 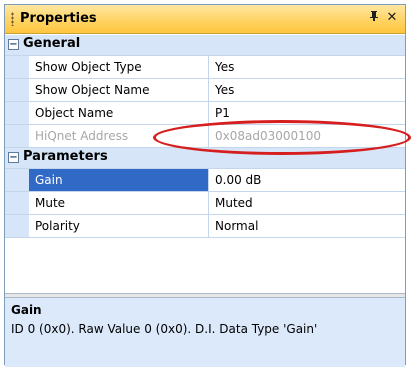 I want to click on property-row-show-object-name: Show Object Name Yes, so click(x=205, y=90).